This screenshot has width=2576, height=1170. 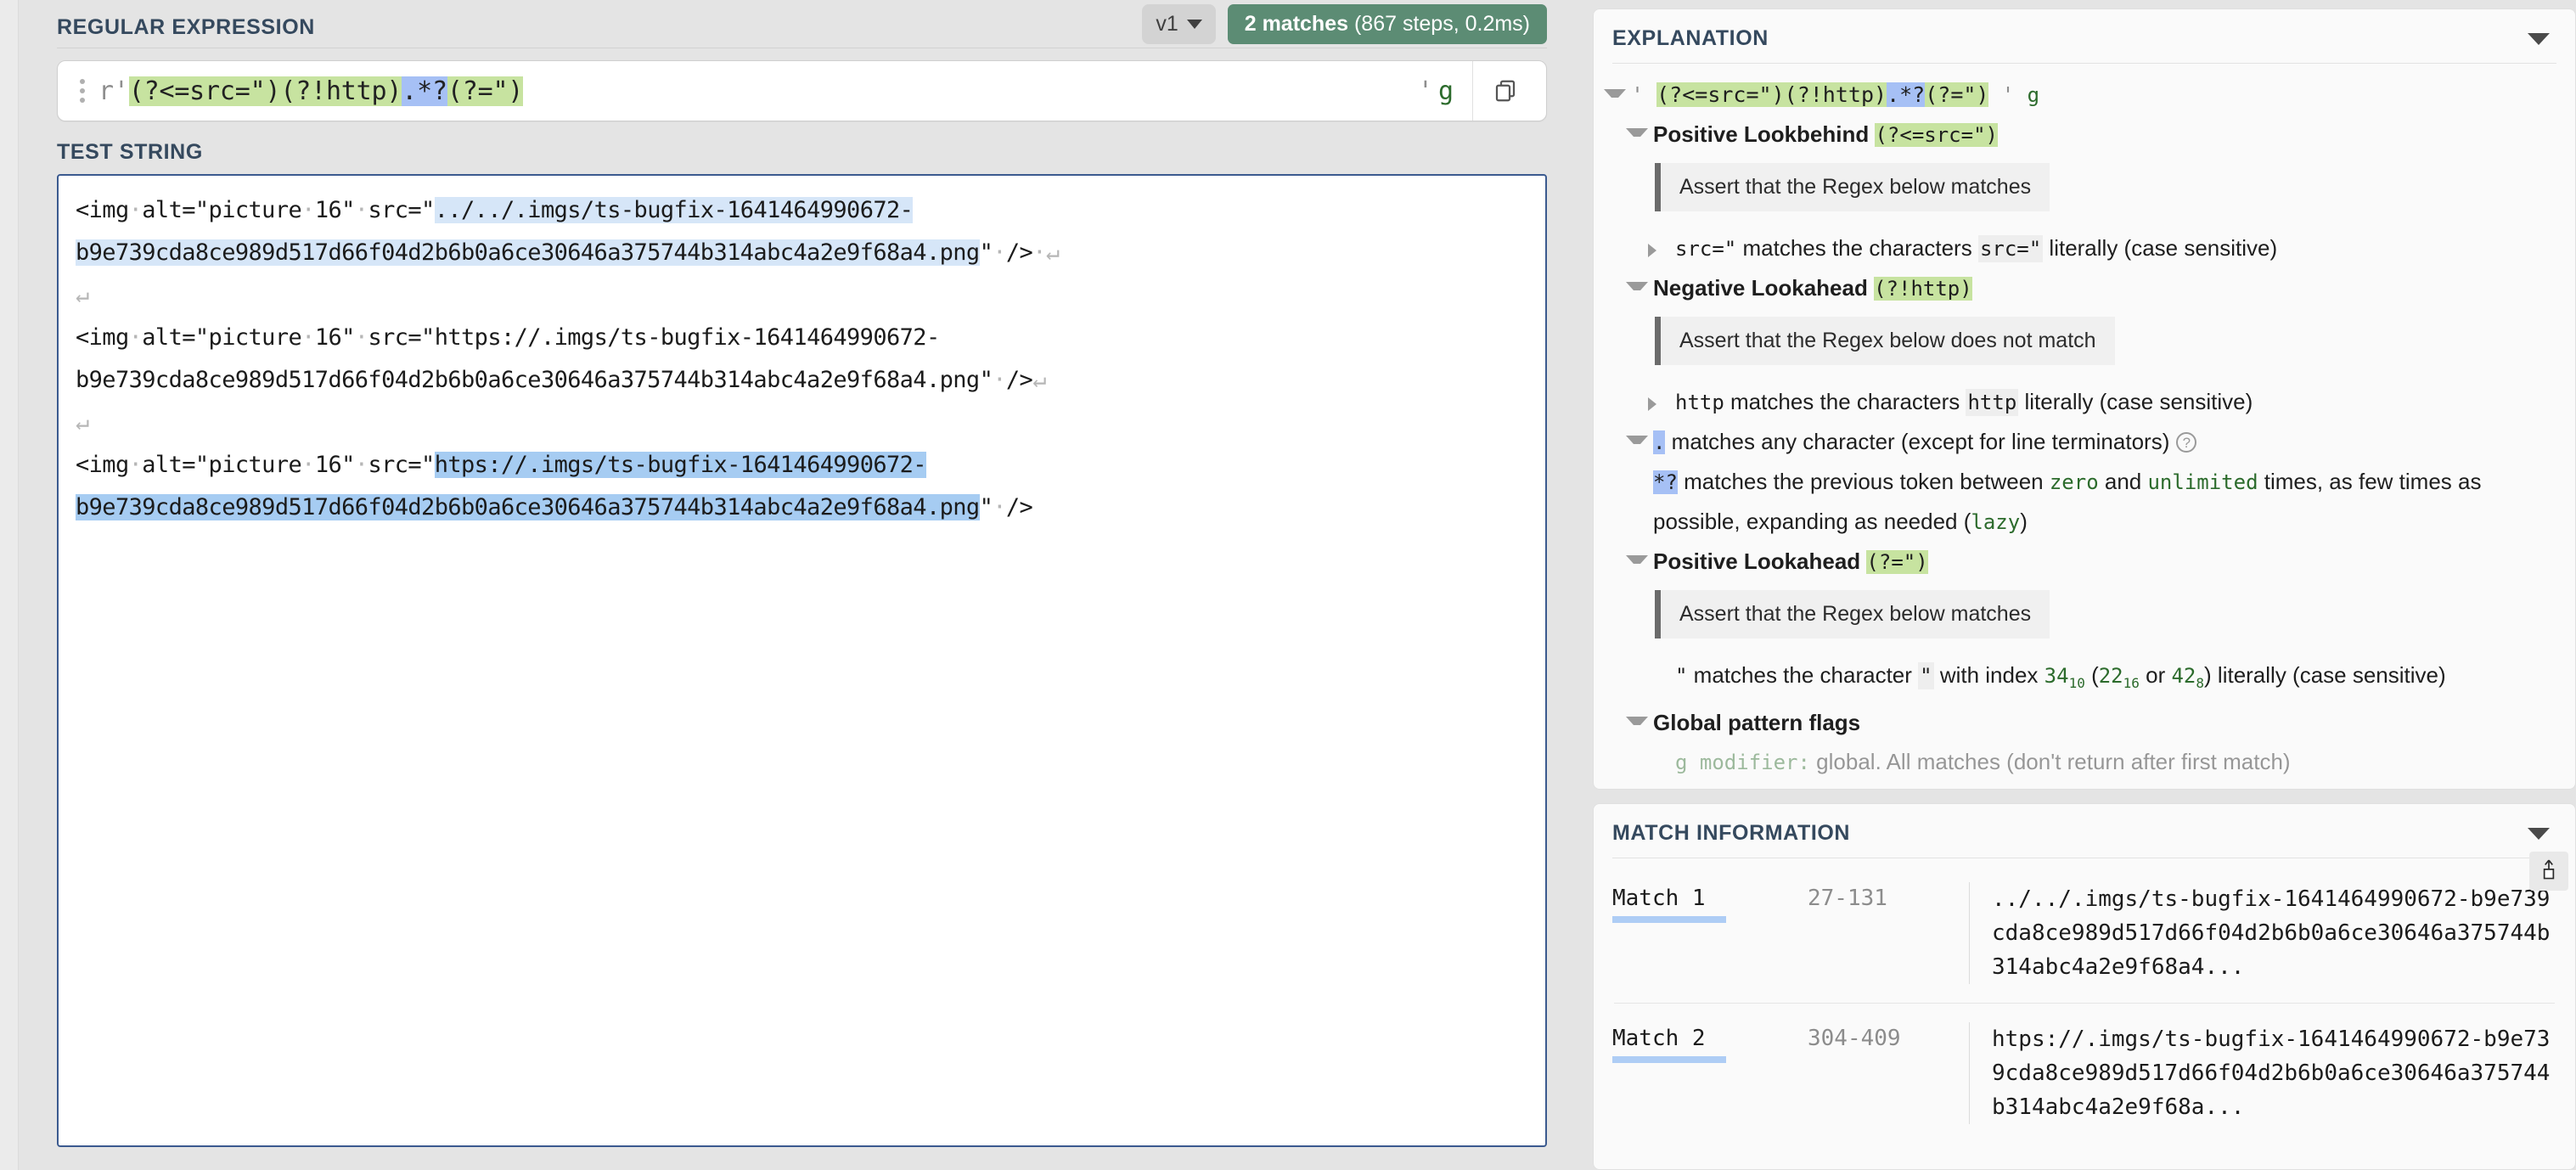 I want to click on explanation-detail-token: http, so click(x=1699, y=402).